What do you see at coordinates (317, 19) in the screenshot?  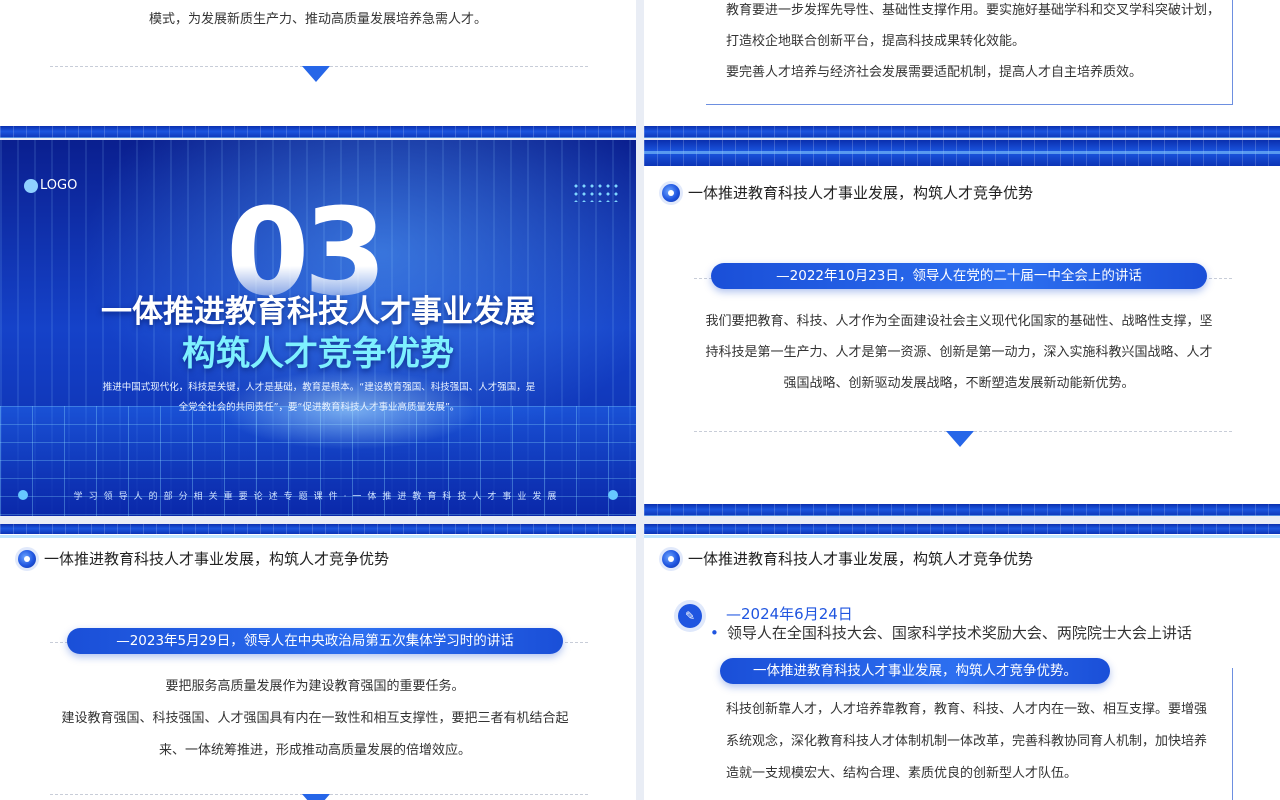 I see `body-text: 模式，为发展新质生产力、推动高质量发展培养急需人才。` at bounding box center [317, 19].